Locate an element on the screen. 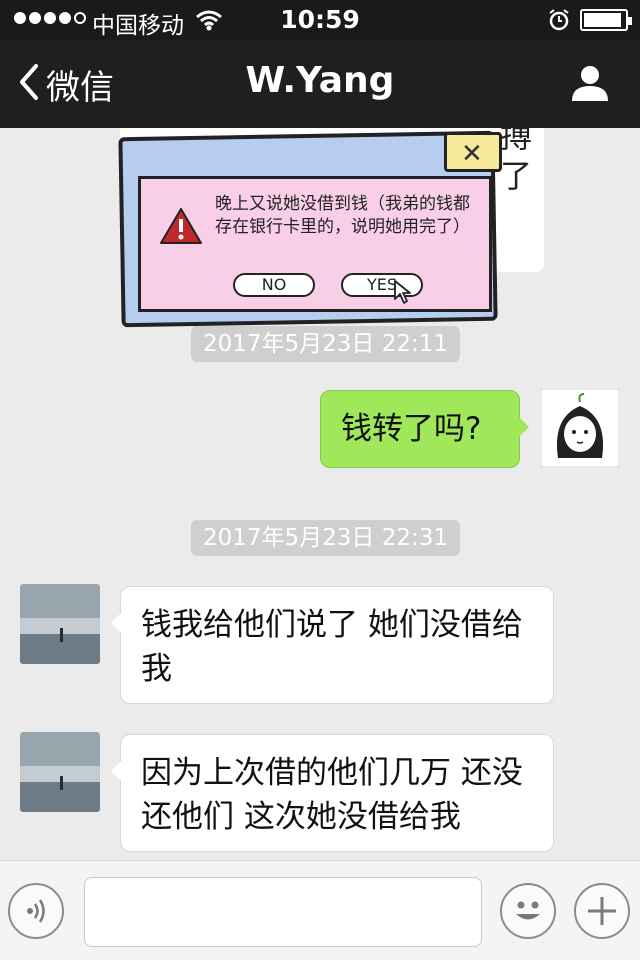 The width and height of the screenshot is (640, 960). message-text: 因为上次借的他们几万 还没还他们 这次她没借给我 is located at coordinates (332, 795).